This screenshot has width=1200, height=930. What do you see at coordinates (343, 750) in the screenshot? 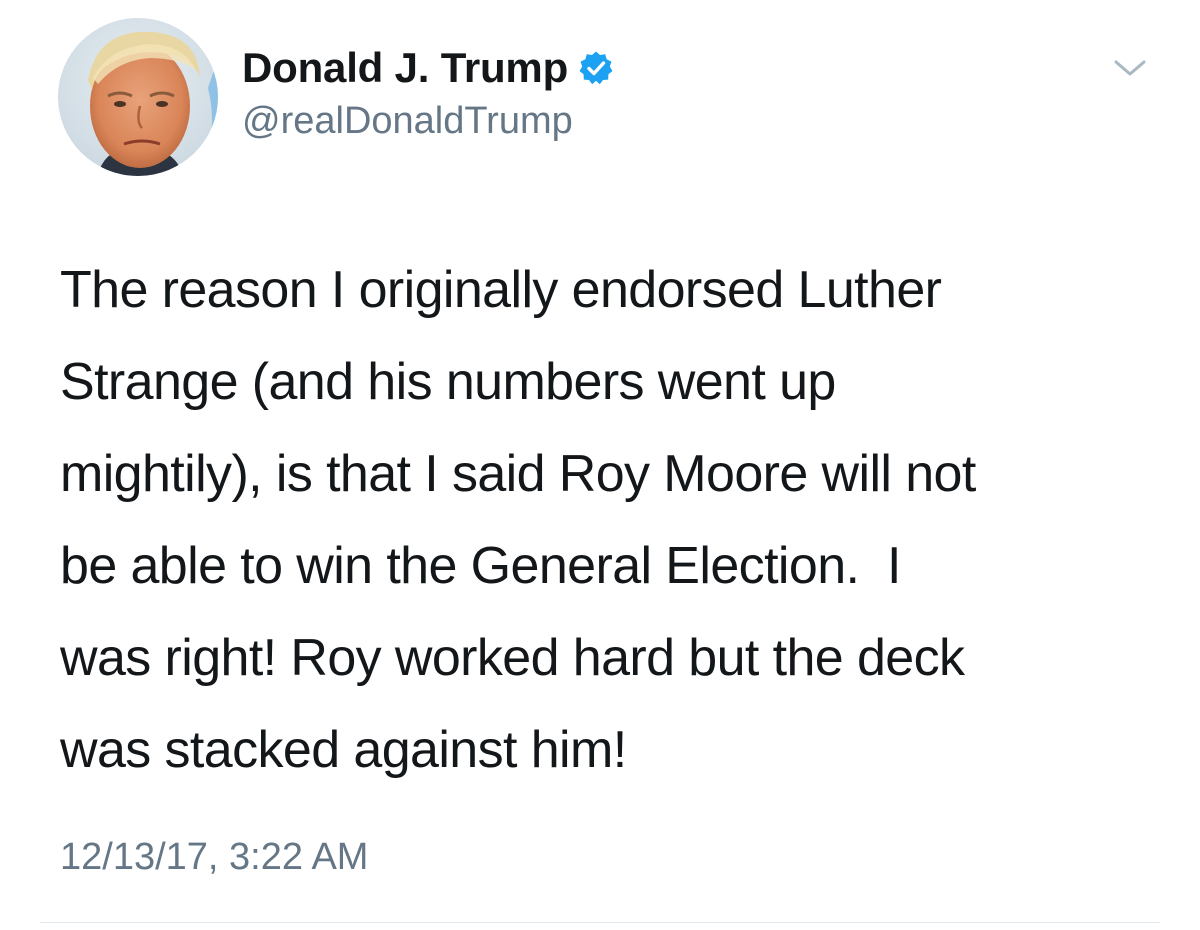
I see `tweet-text-line: was stacked against him!` at bounding box center [343, 750].